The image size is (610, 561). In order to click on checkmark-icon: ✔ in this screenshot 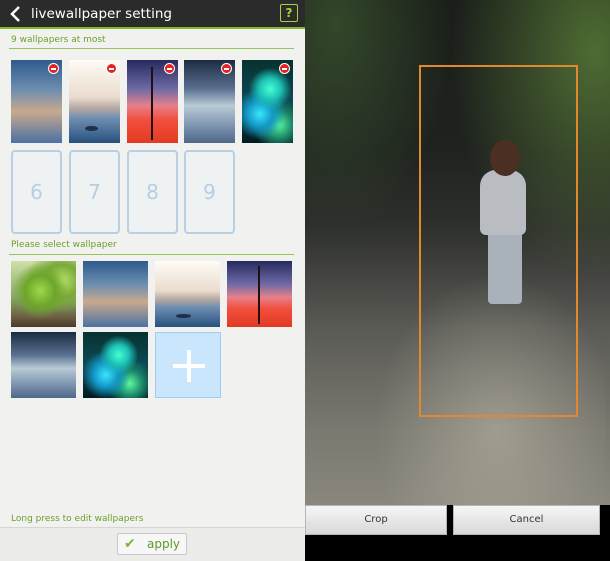, I will do `click(130, 544)`.